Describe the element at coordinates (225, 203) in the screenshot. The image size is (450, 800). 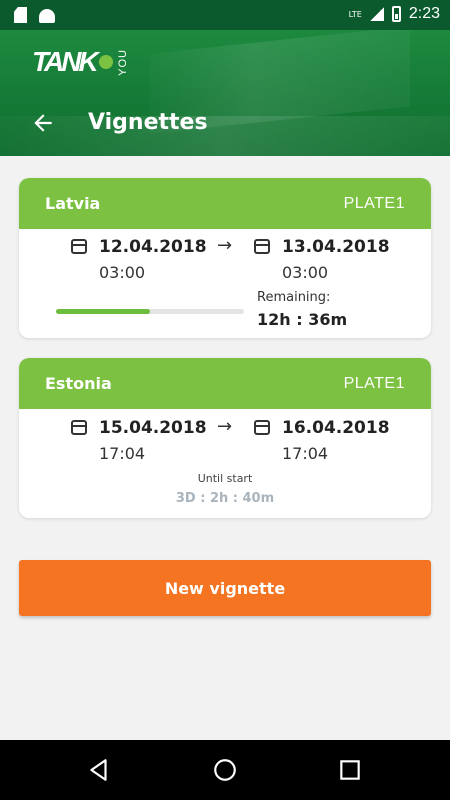
I see `card-header: Latvia PLATE1` at that location.